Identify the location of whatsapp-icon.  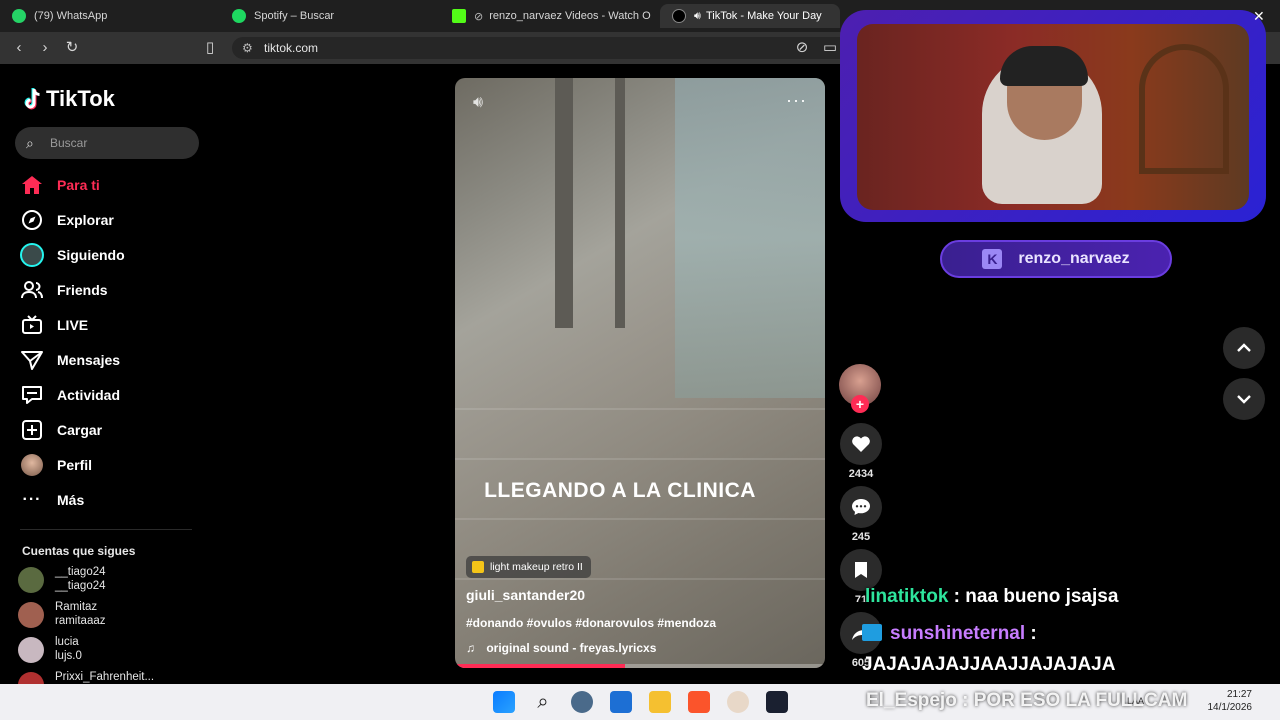
(19, 16).